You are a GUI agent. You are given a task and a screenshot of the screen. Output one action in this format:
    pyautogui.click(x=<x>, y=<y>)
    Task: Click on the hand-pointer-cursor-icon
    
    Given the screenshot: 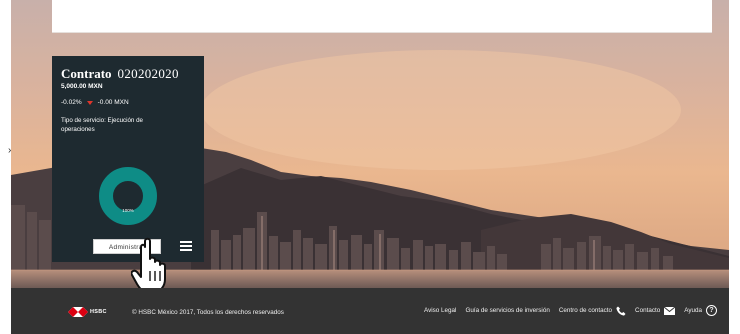 What is the action you would take?
    pyautogui.click(x=148, y=265)
    